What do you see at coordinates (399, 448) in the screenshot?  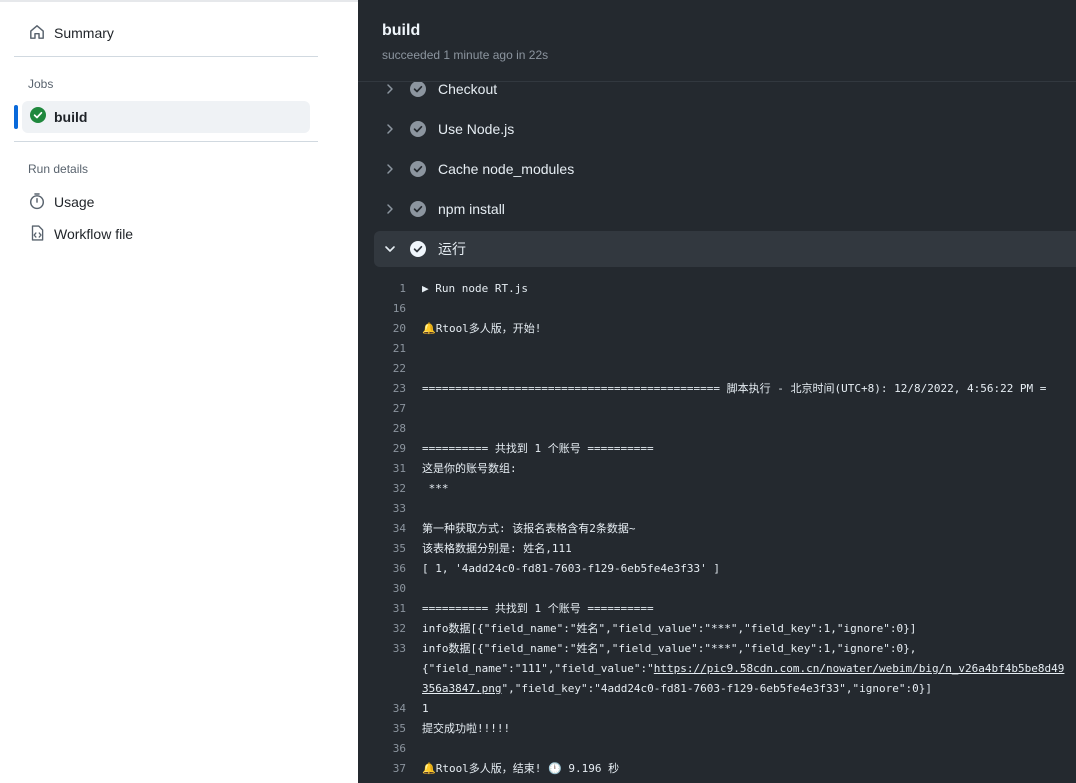 I see `line-number: 29` at bounding box center [399, 448].